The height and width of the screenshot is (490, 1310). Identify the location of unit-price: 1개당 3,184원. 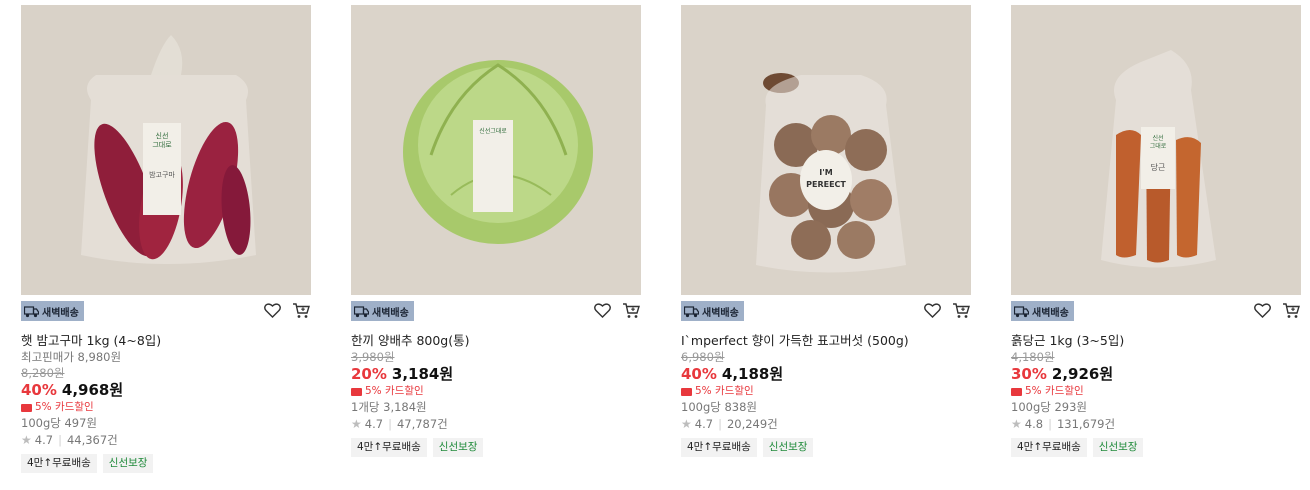
(389, 407).